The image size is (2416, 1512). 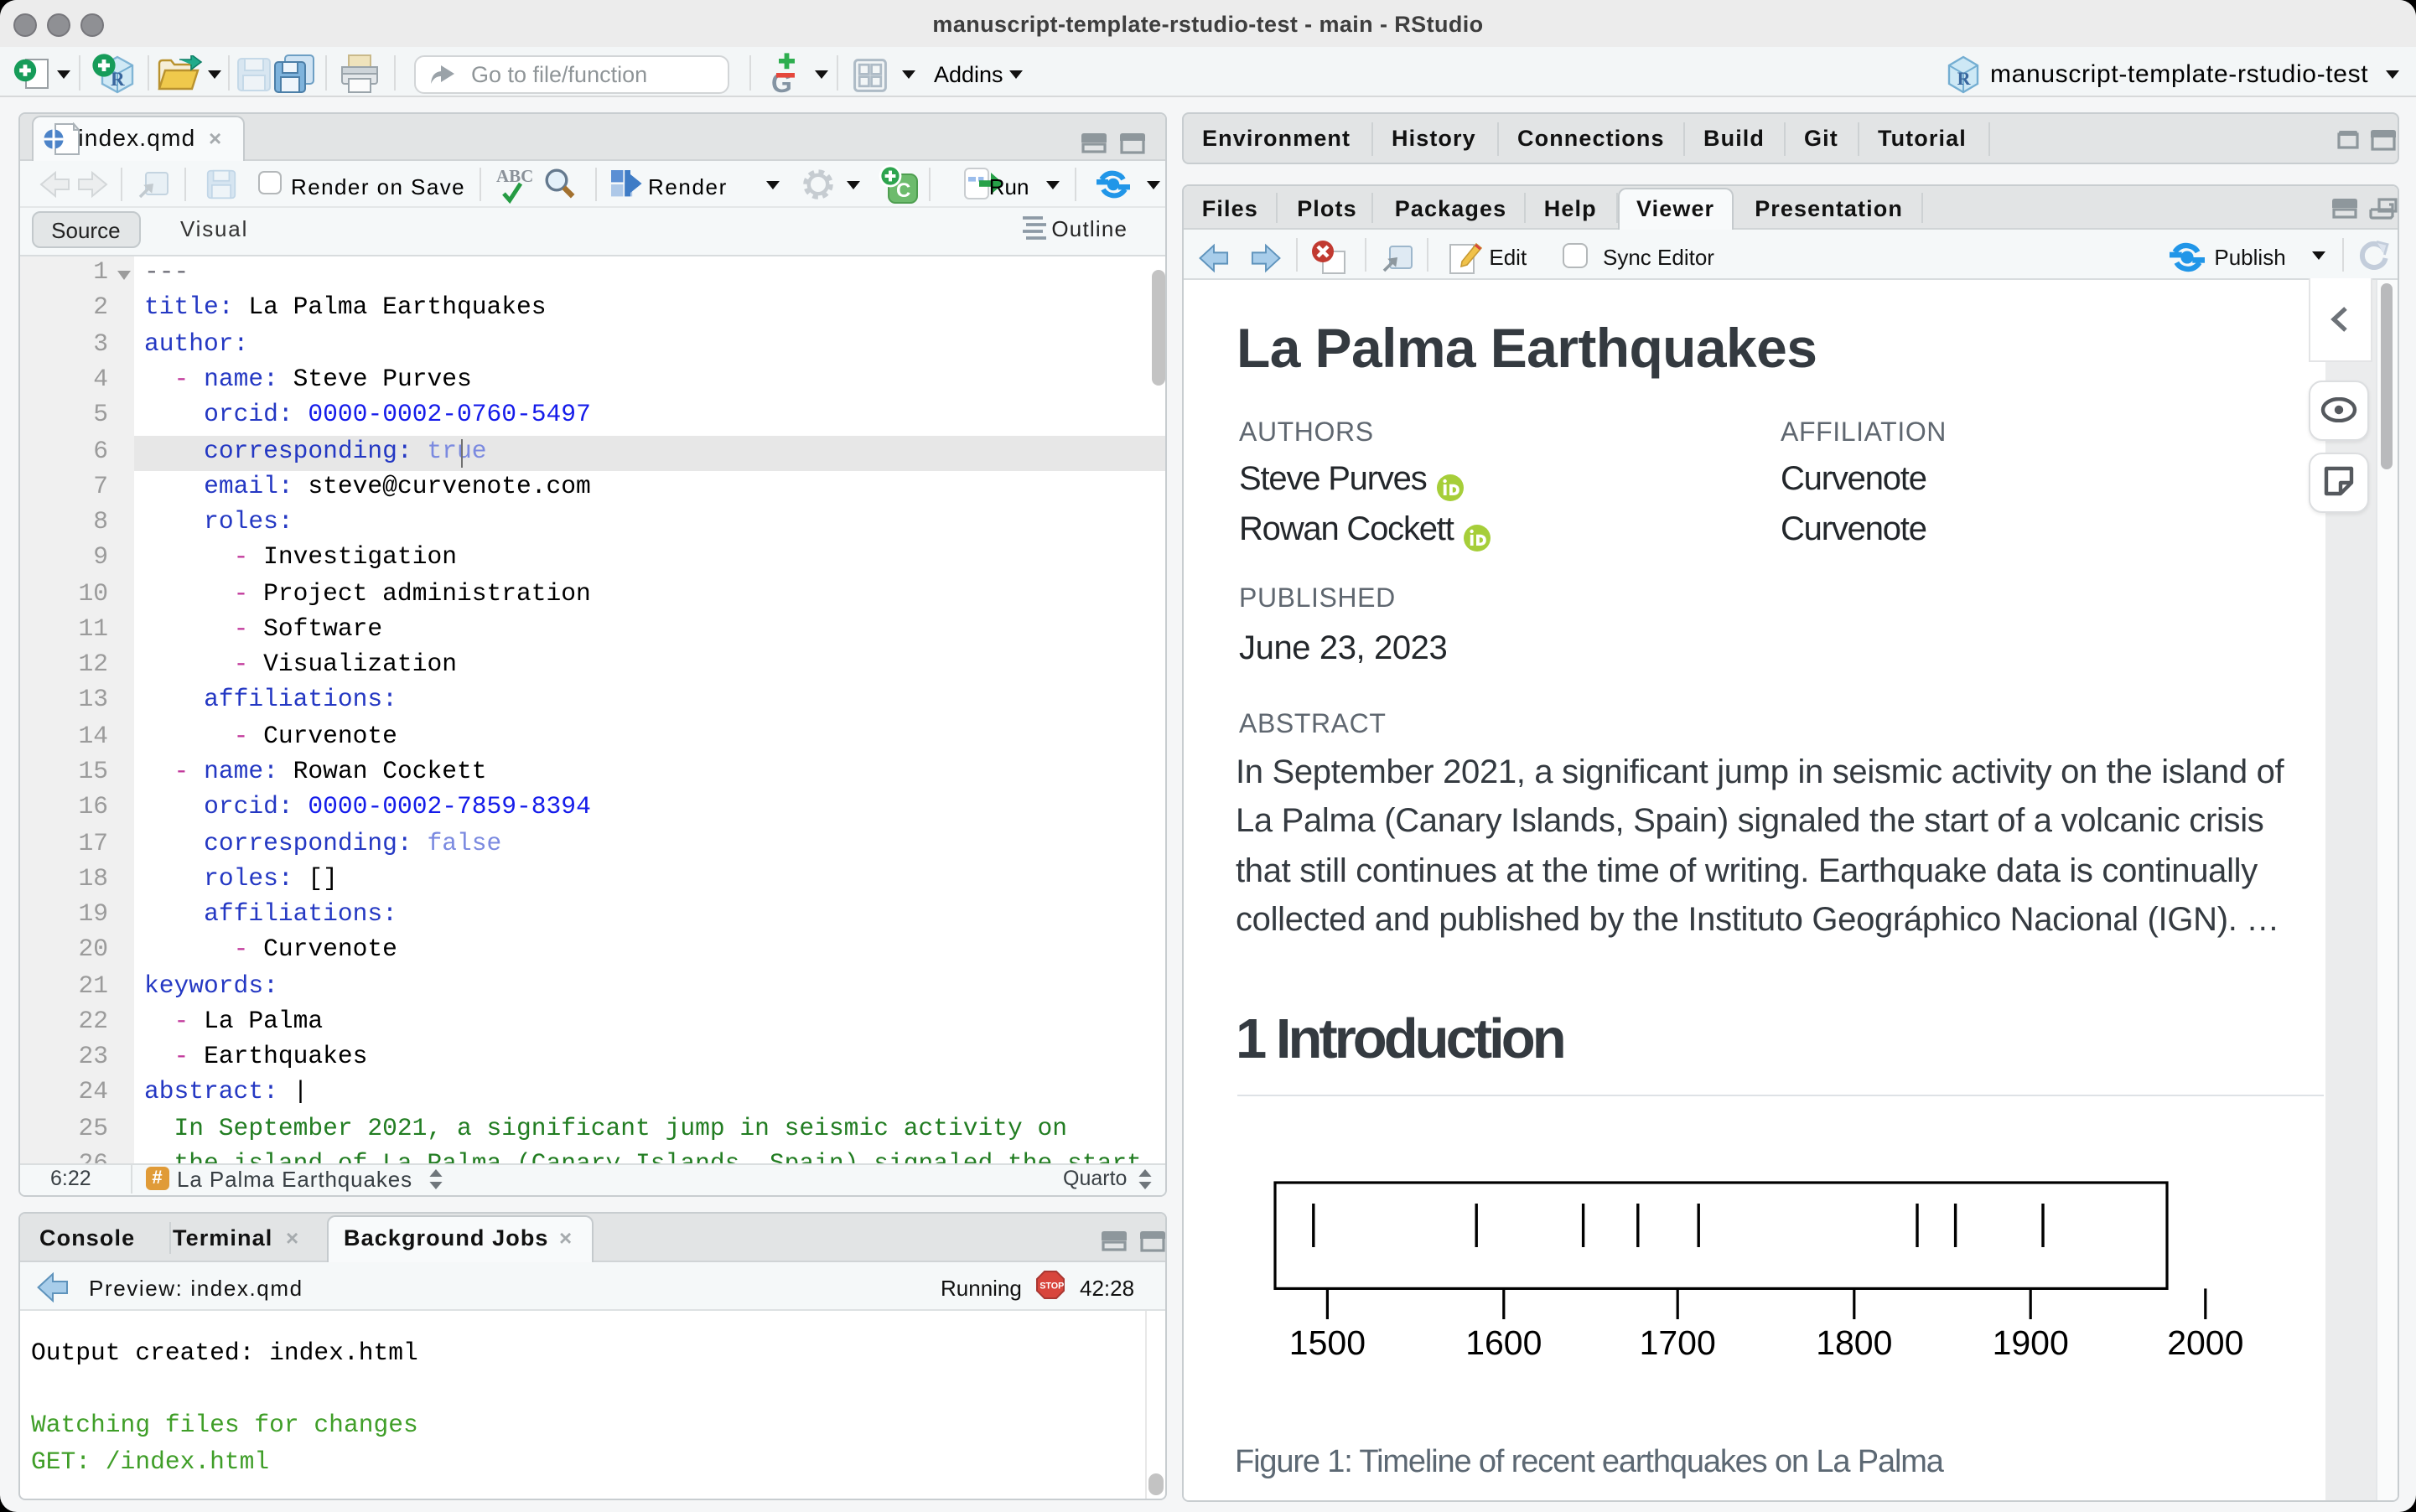 What do you see at coordinates (513, 175) in the screenshot?
I see `svg-text: ABC` at bounding box center [513, 175].